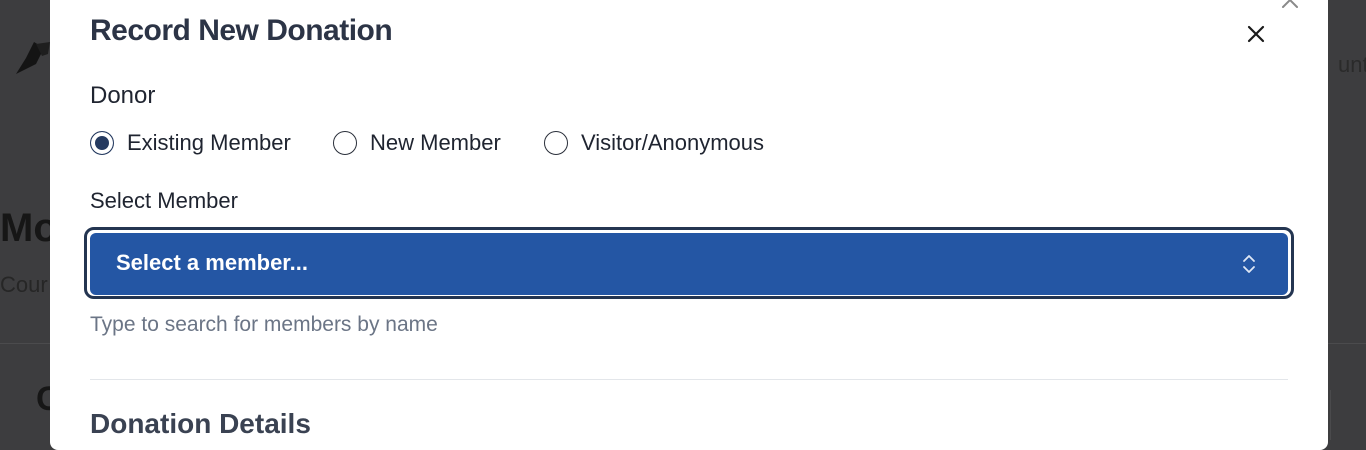 This screenshot has height=450, width=1366. I want to click on chevron-up-down-icon, so click(1249, 264).